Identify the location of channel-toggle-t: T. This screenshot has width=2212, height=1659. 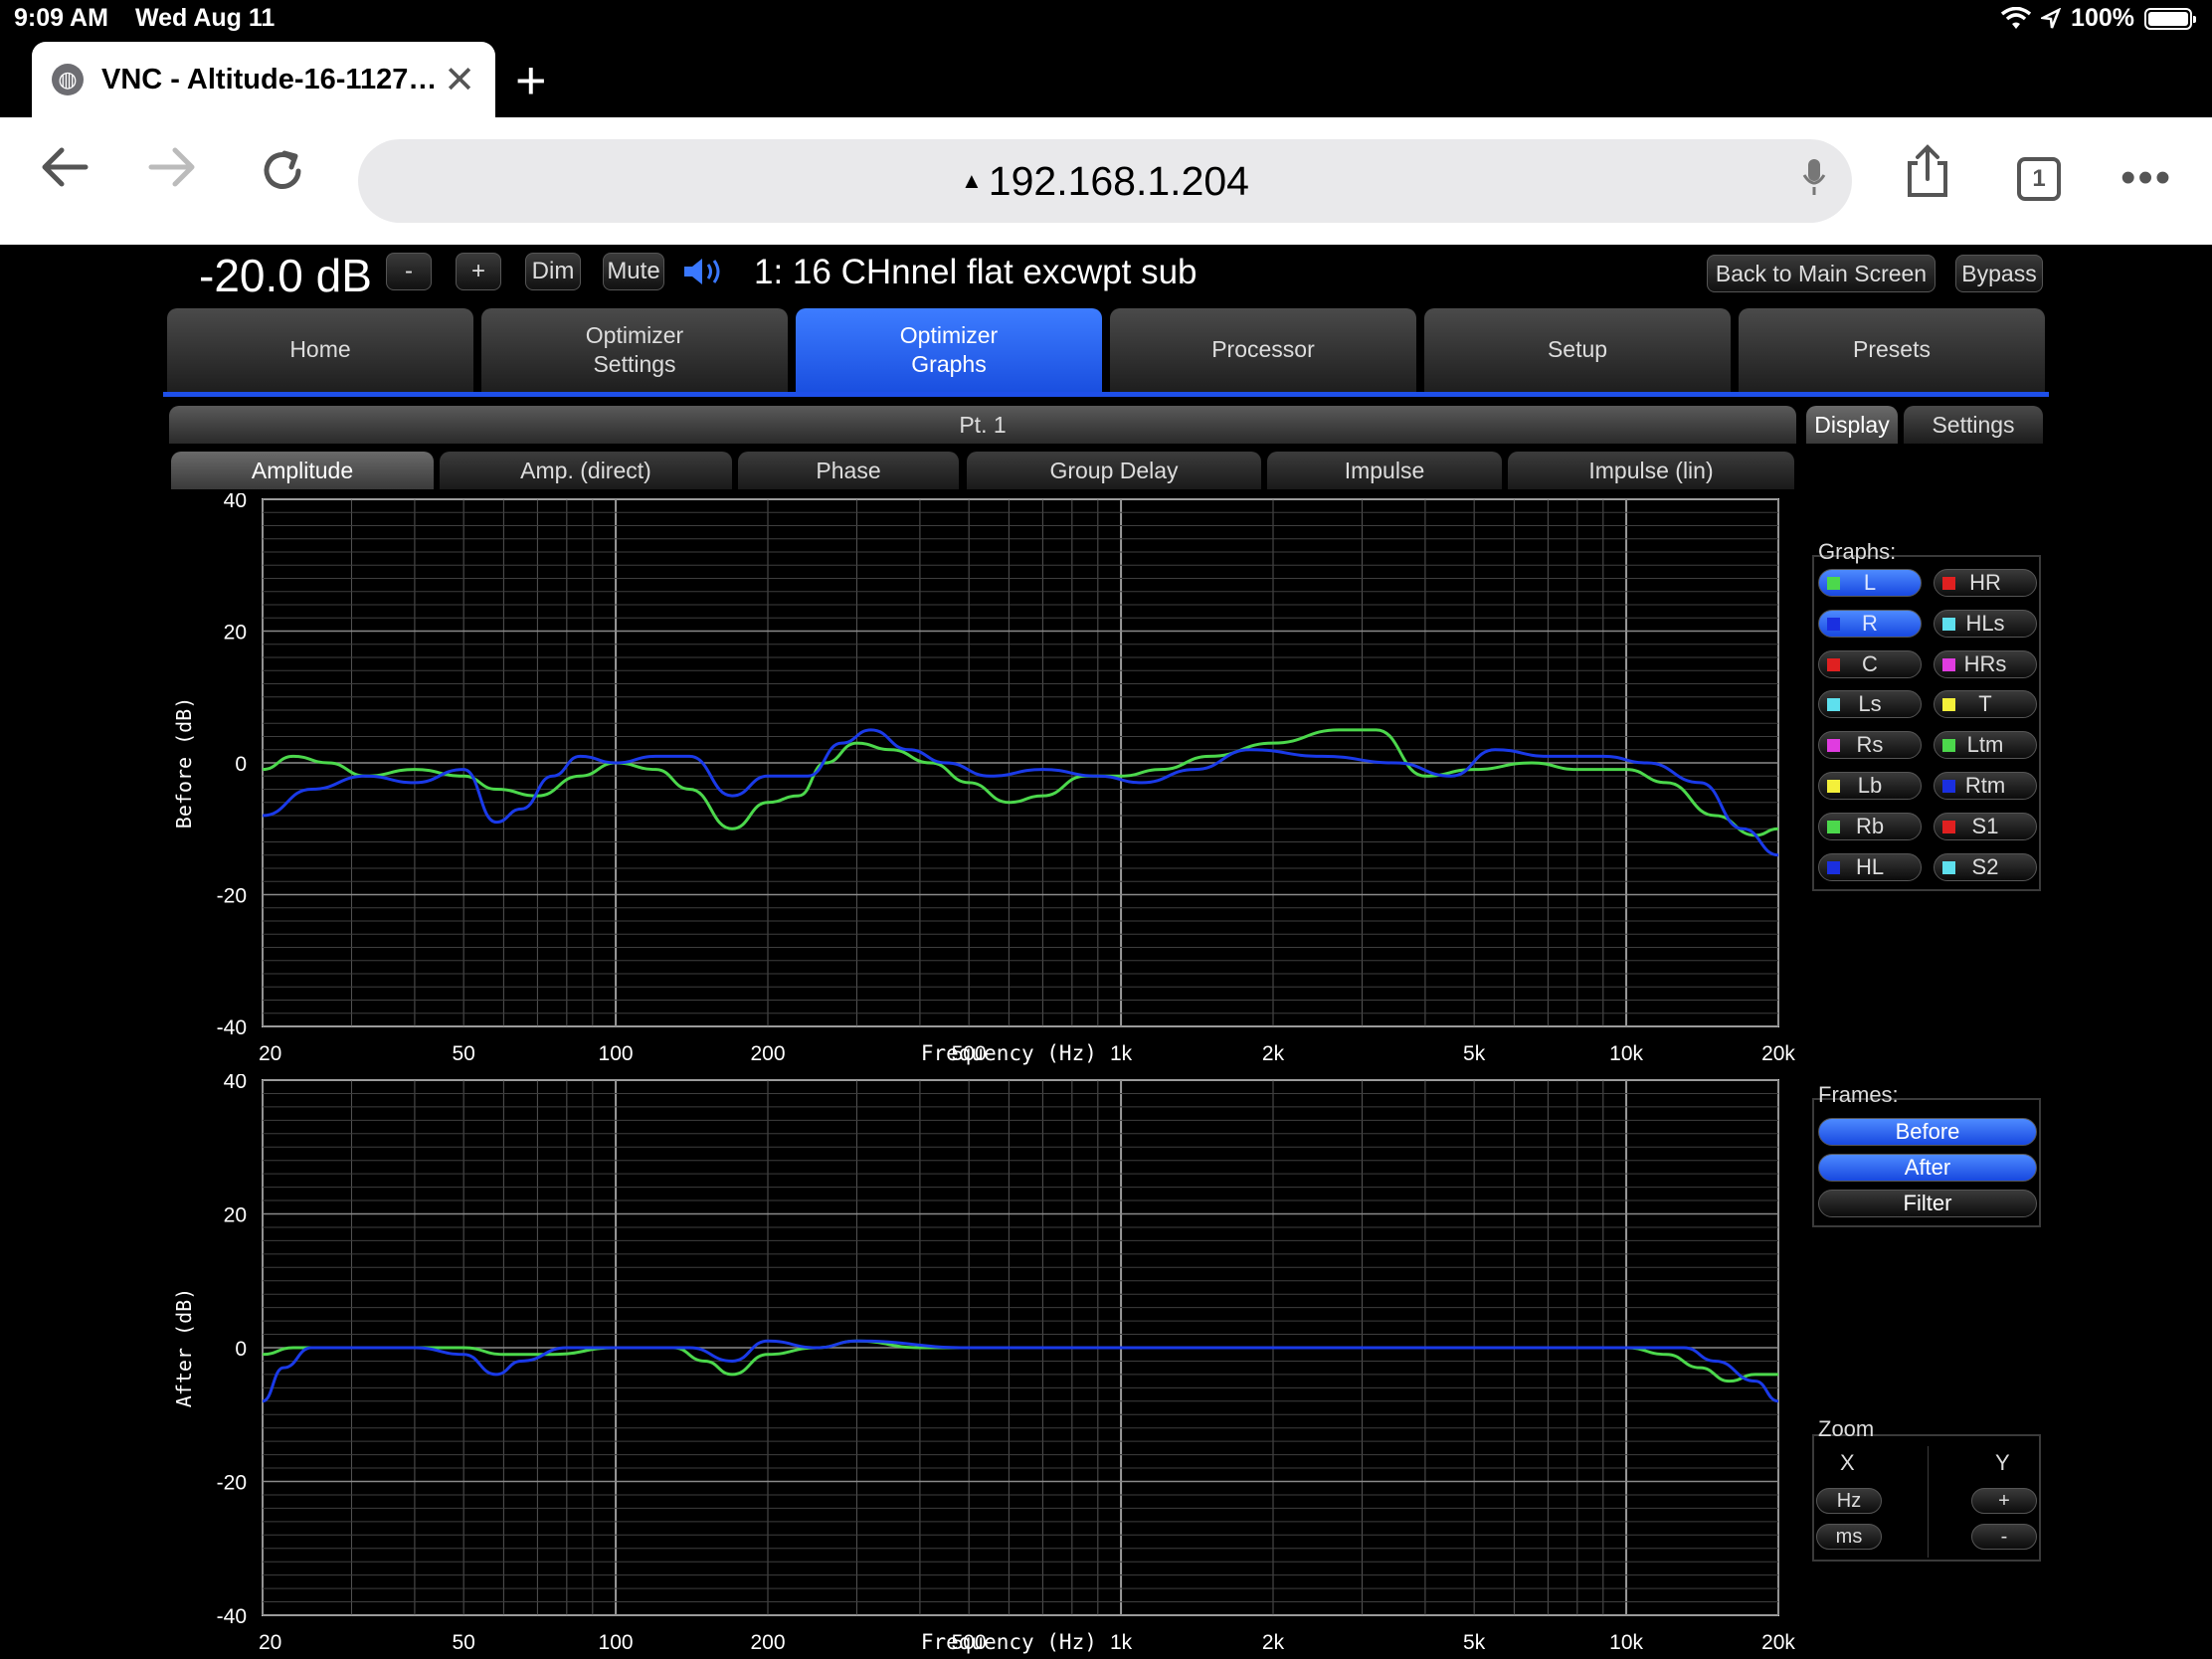
(1985, 704).